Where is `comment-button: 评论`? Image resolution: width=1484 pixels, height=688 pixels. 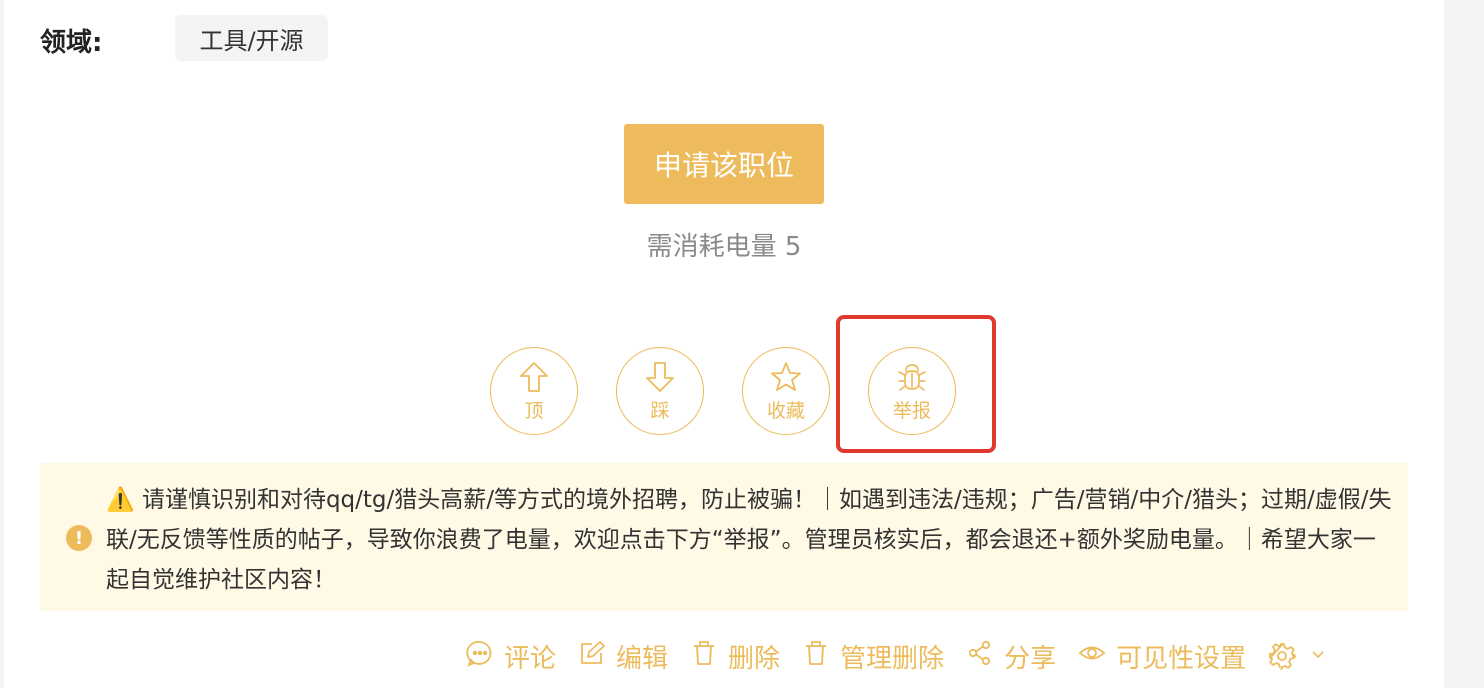 comment-button: 评论 is located at coordinates (511, 656).